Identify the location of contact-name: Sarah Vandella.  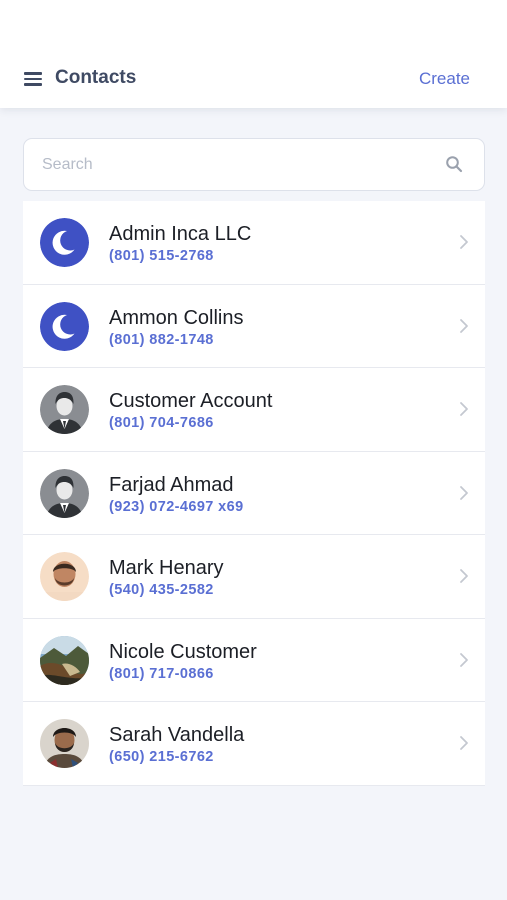
(177, 735).